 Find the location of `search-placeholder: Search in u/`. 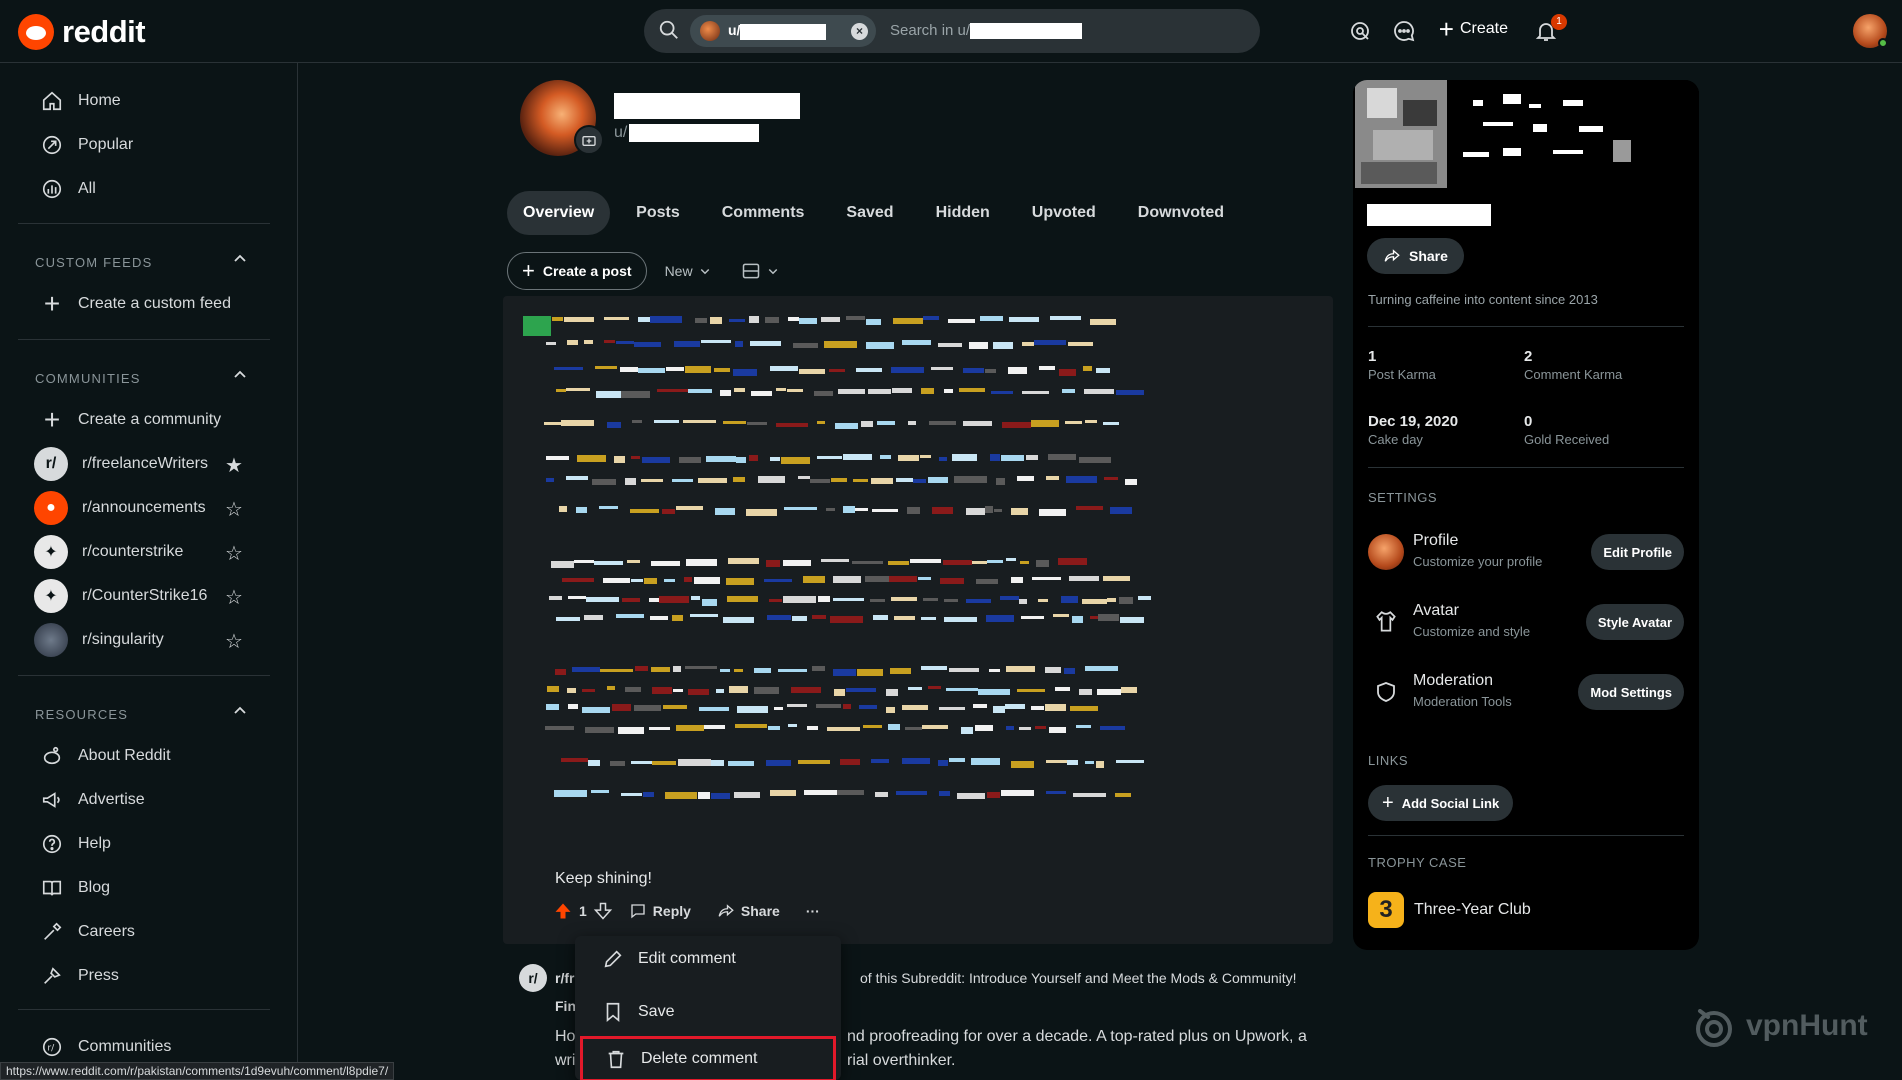

search-placeholder: Search in u/ is located at coordinates (986, 30).